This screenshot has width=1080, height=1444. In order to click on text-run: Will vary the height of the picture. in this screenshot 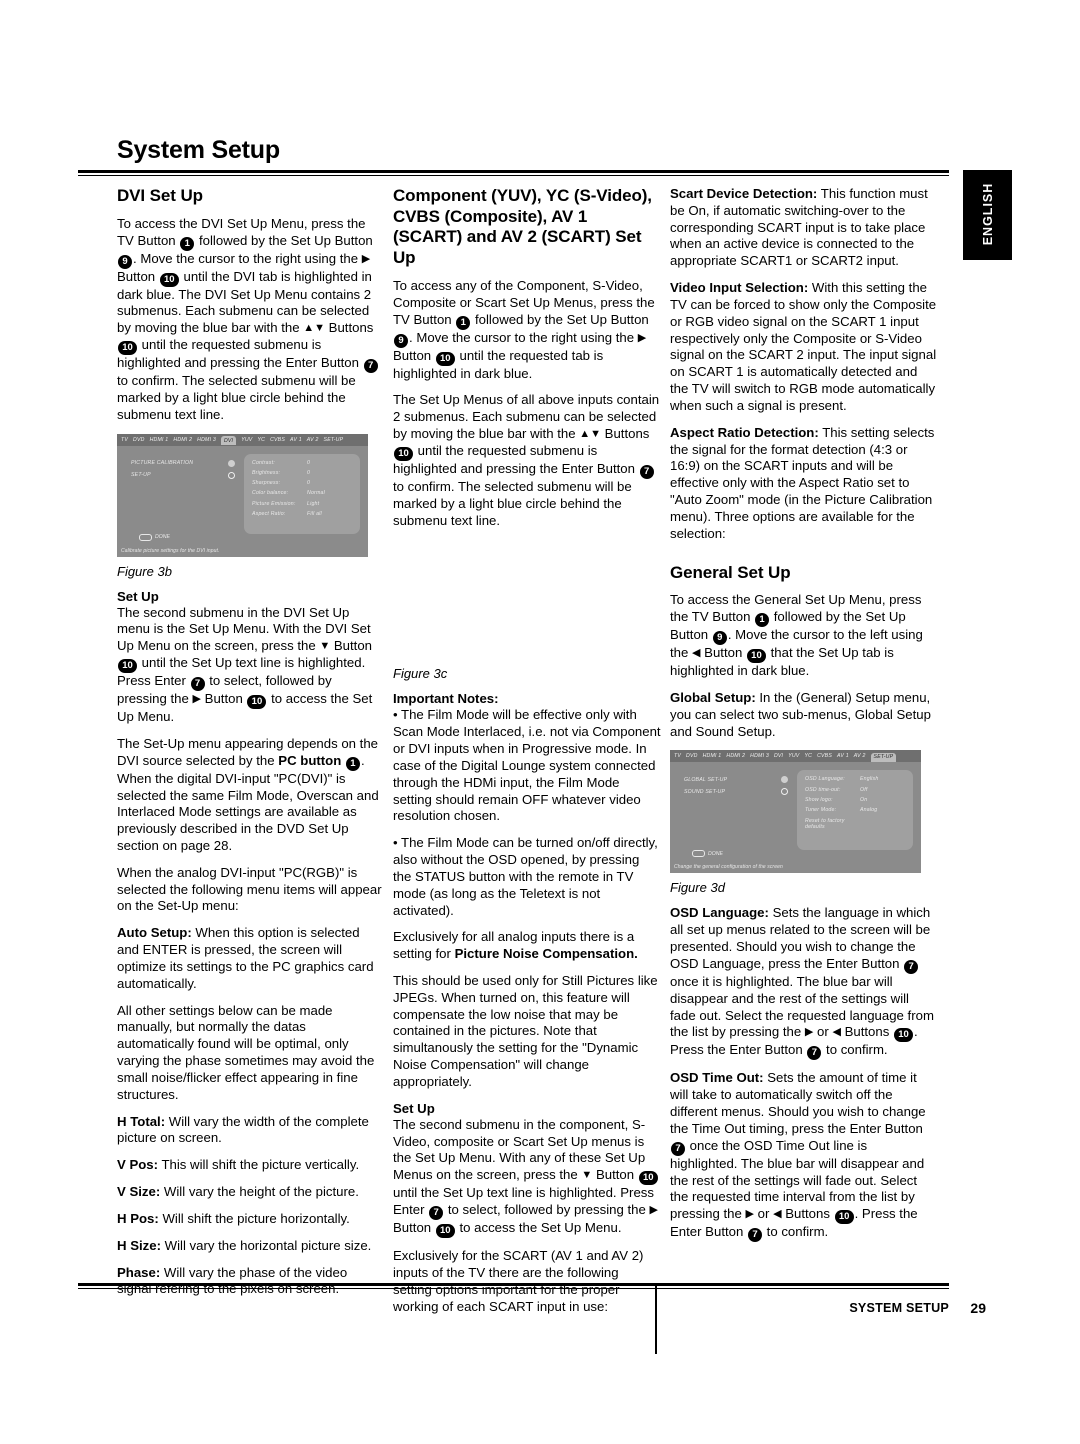, I will do `click(261, 1192)`.